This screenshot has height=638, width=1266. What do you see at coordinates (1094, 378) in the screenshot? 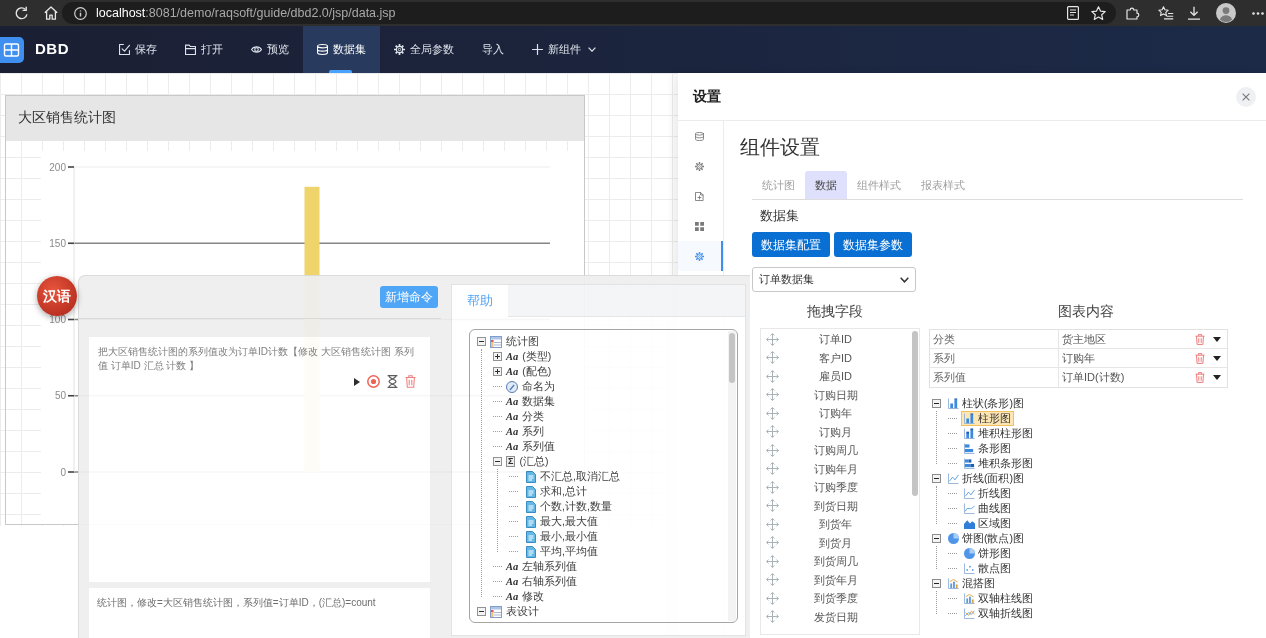
I see `field-value: 订单ID(计数)` at bounding box center [1094, 378].